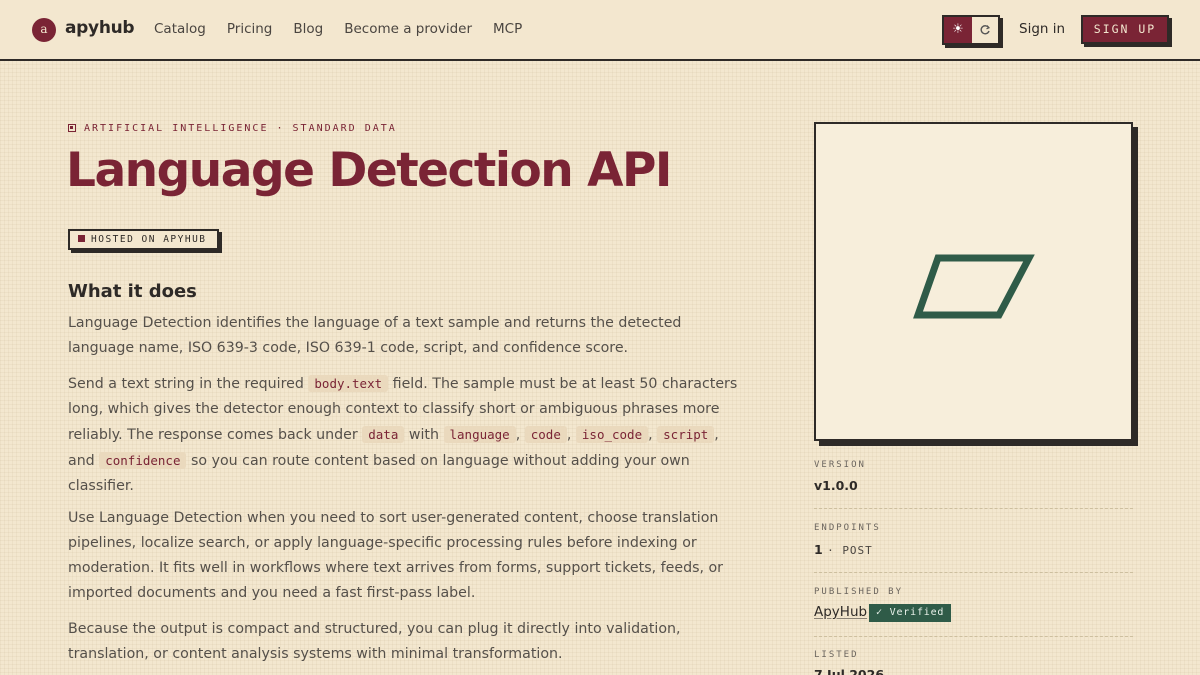 The width and height of the screenshot is (1200, 675). What do you see at coordinates (857, 550) in the screenshot?
I see `endpoints-method-text: POST` at bounding box center [857, 550].